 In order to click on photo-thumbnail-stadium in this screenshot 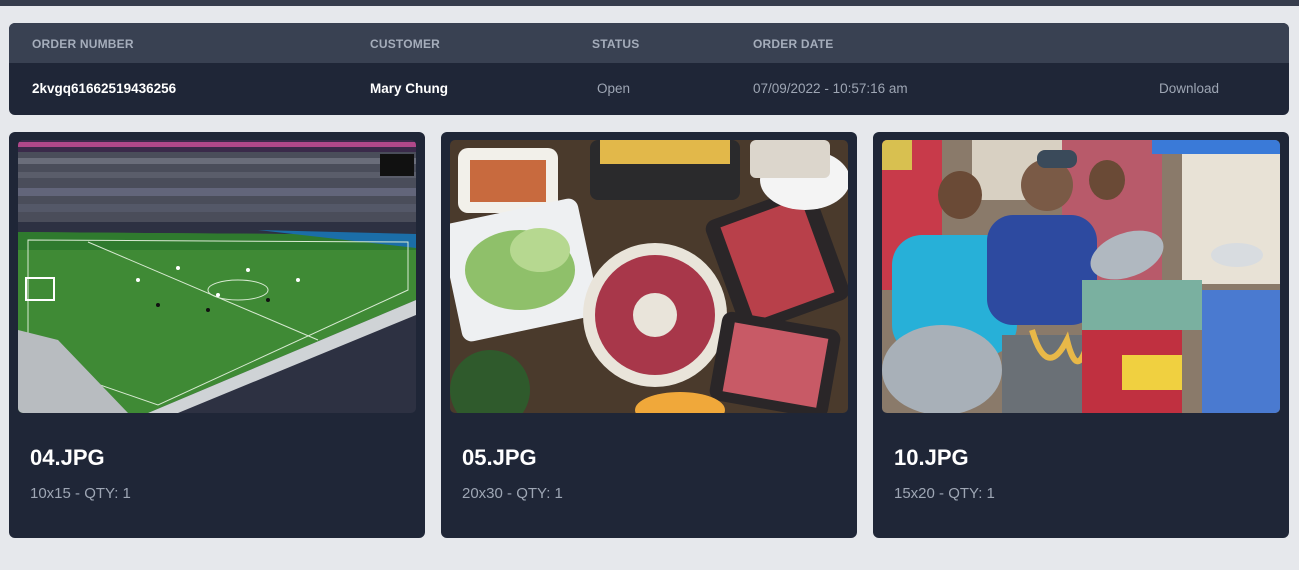, I will do `click(217, 276)`.